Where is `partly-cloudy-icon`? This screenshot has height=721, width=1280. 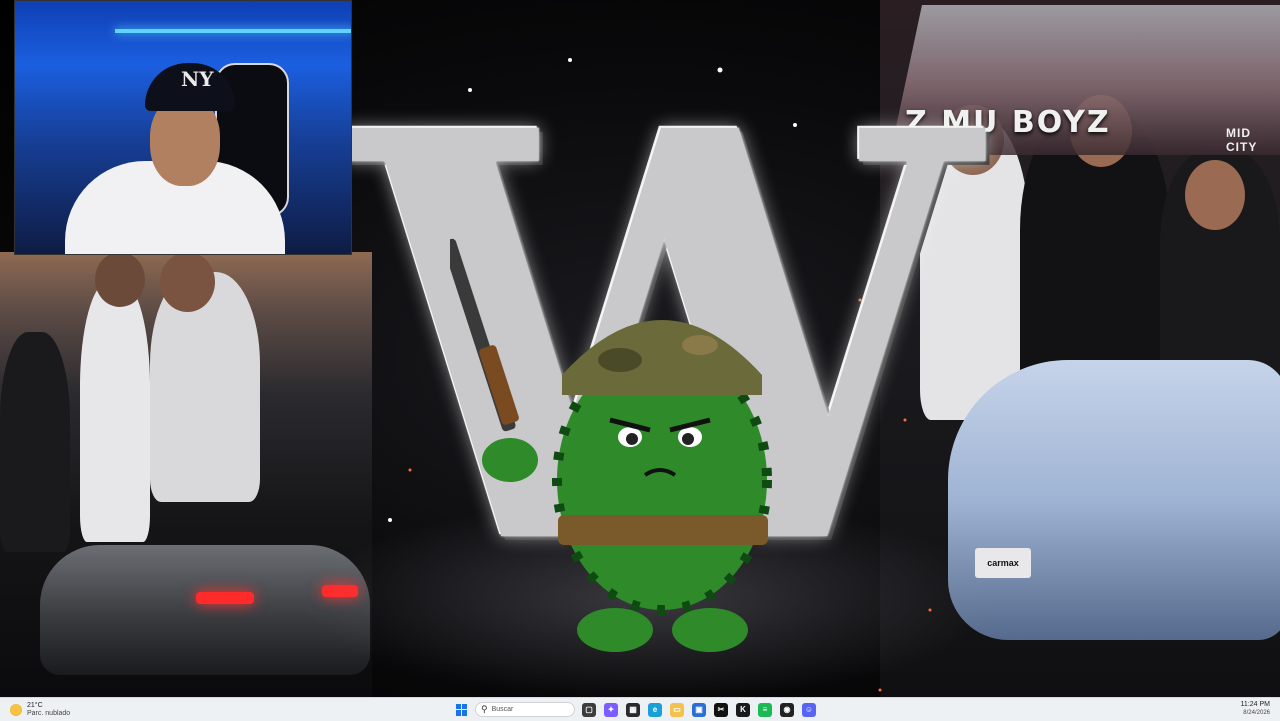
partly-cloudy-icon is located at coordinates (16, 709).